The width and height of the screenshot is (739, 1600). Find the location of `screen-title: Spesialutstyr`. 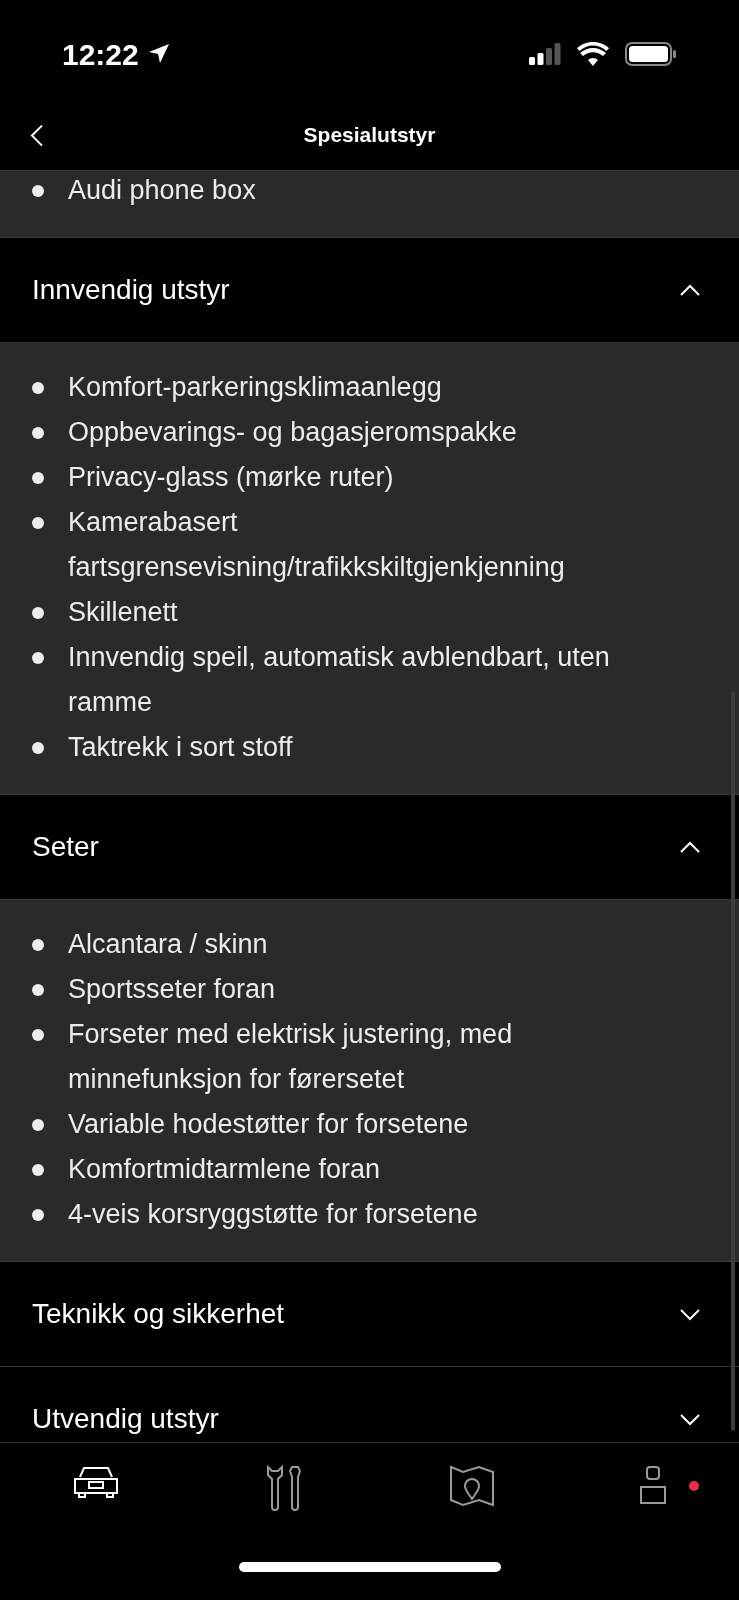

screen-title: Spesialutstyr is located at coordinates (369, 135).